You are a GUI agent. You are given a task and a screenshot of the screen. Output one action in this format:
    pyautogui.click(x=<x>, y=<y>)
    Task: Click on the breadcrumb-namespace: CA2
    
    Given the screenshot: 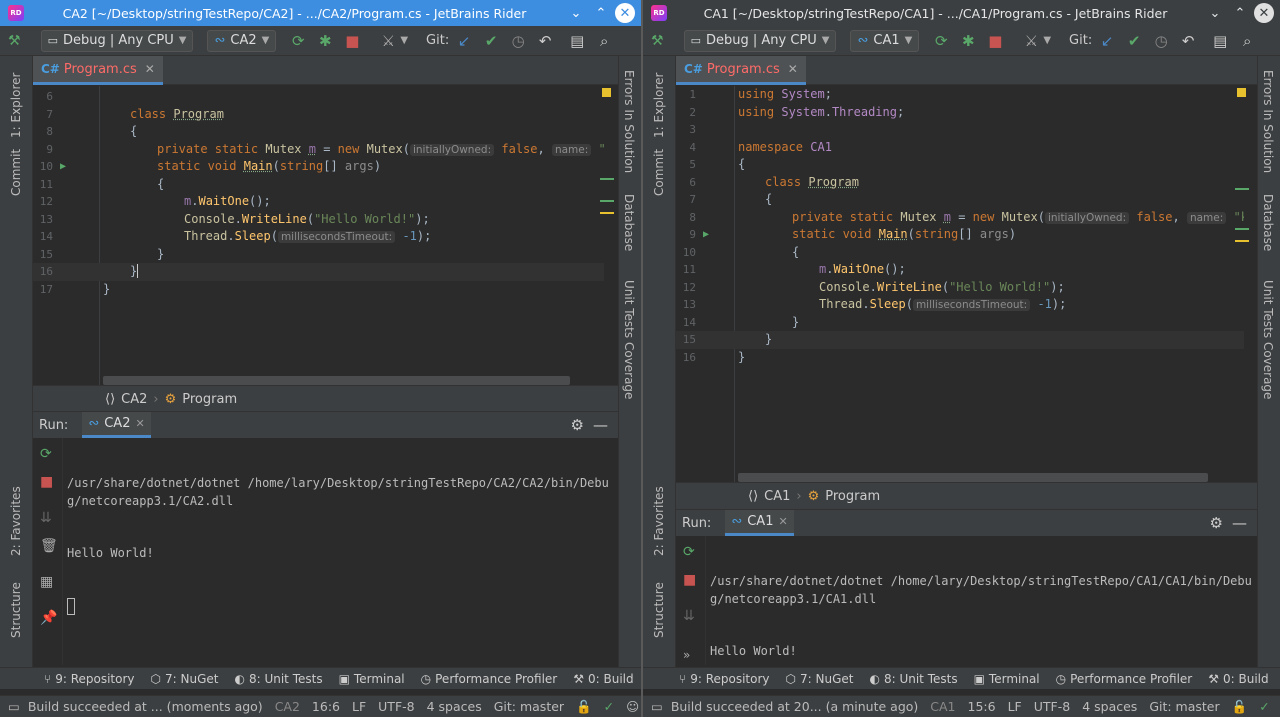 What is the action you would take?
    pyautogui.click(x=134, y=399)
    